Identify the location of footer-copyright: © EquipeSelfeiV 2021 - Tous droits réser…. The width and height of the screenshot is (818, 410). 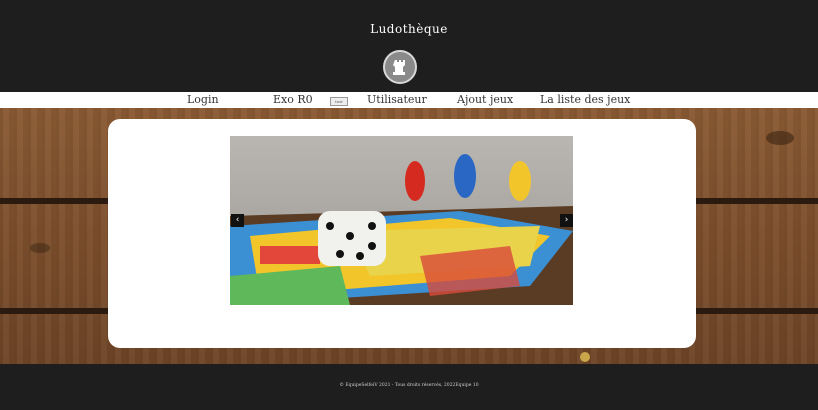
(409, 385).